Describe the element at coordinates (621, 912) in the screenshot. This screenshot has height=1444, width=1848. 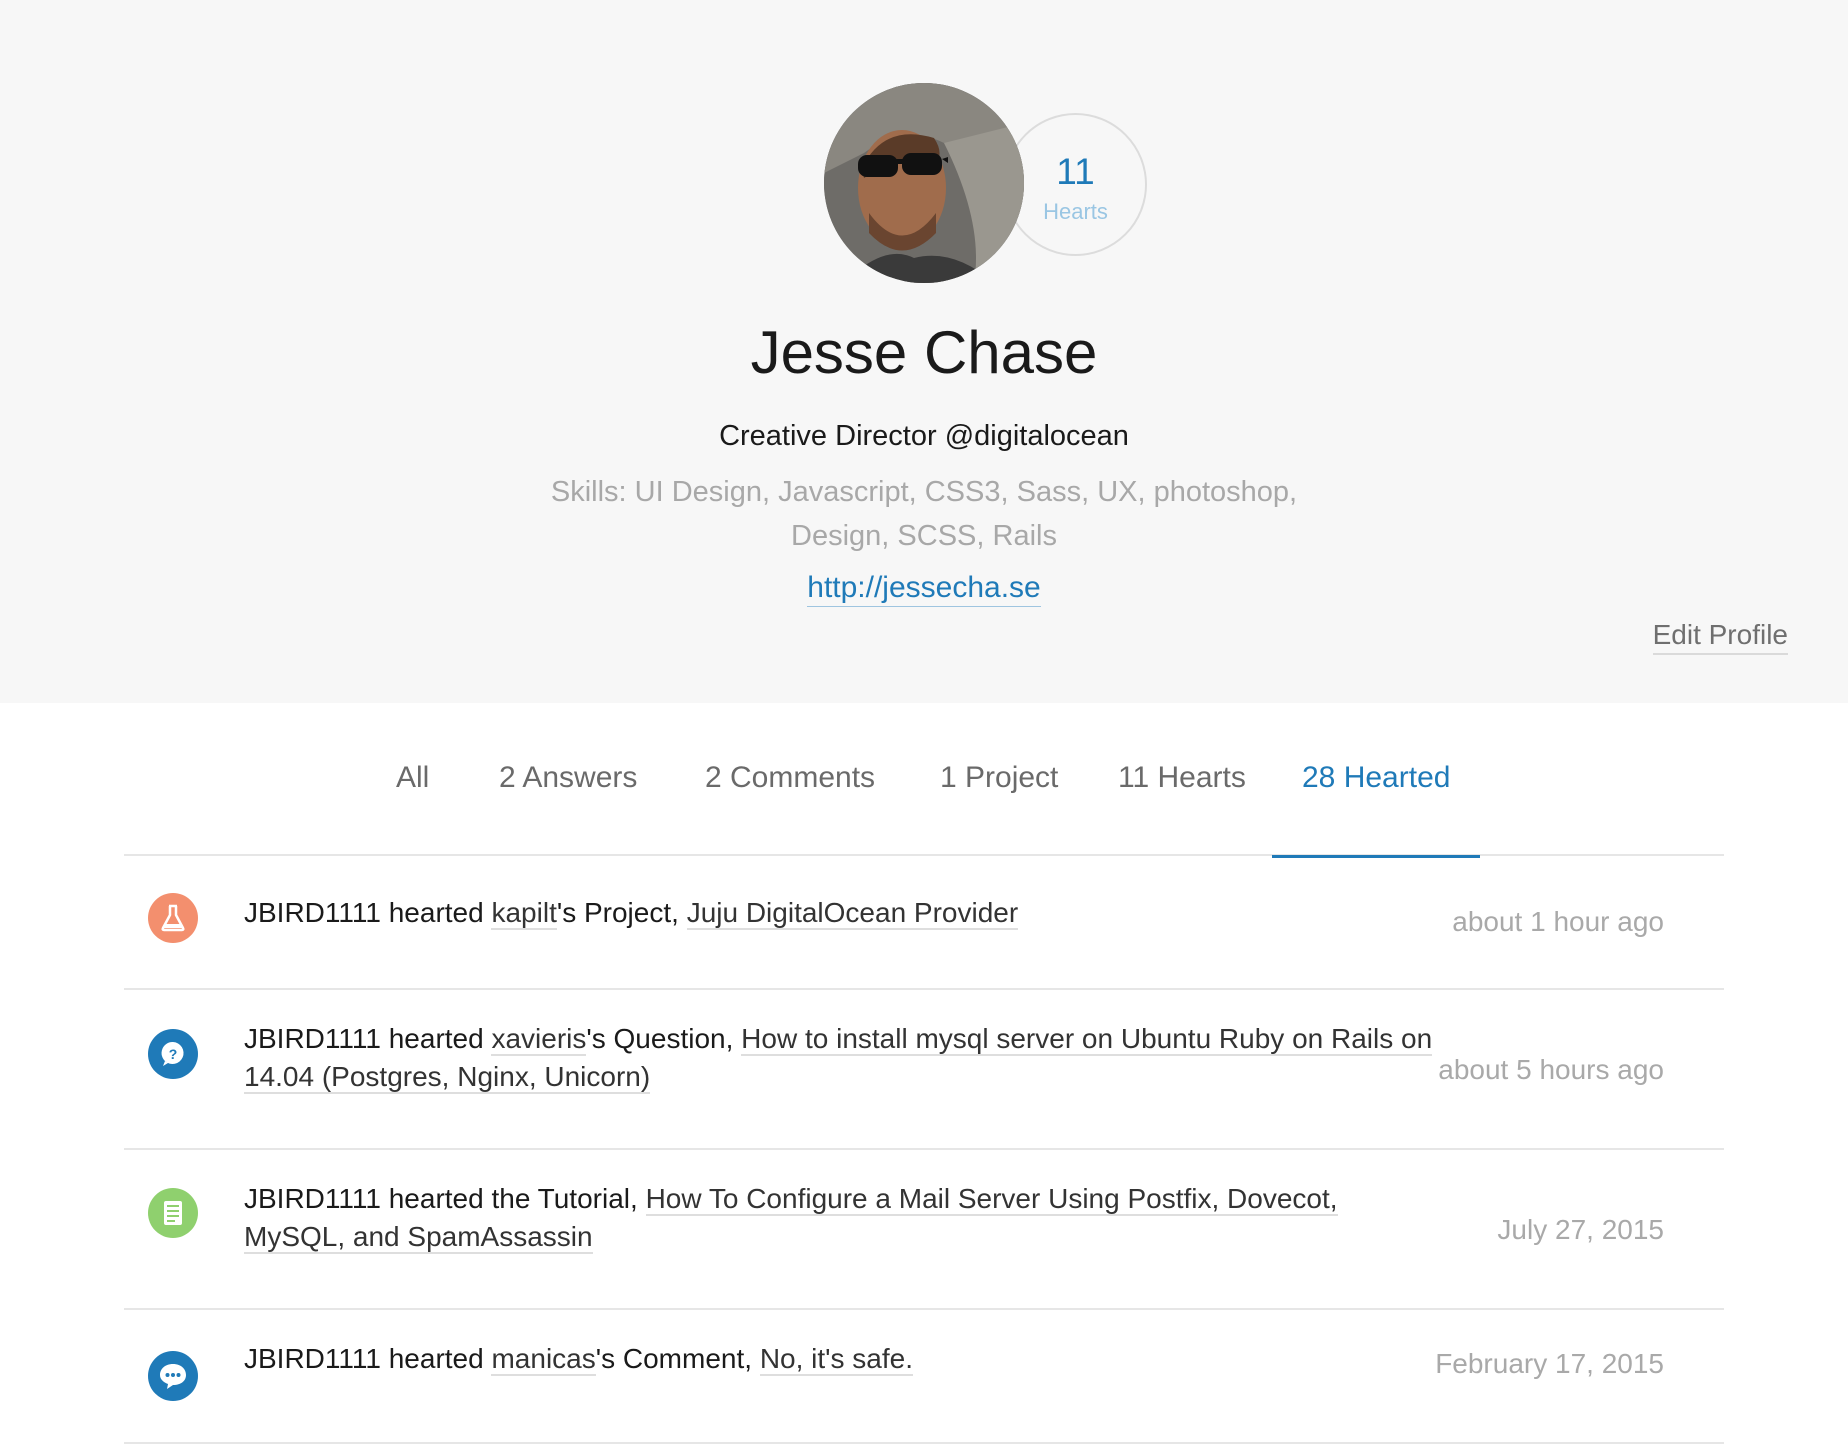
I see `type-text: 's Project,` at that location.